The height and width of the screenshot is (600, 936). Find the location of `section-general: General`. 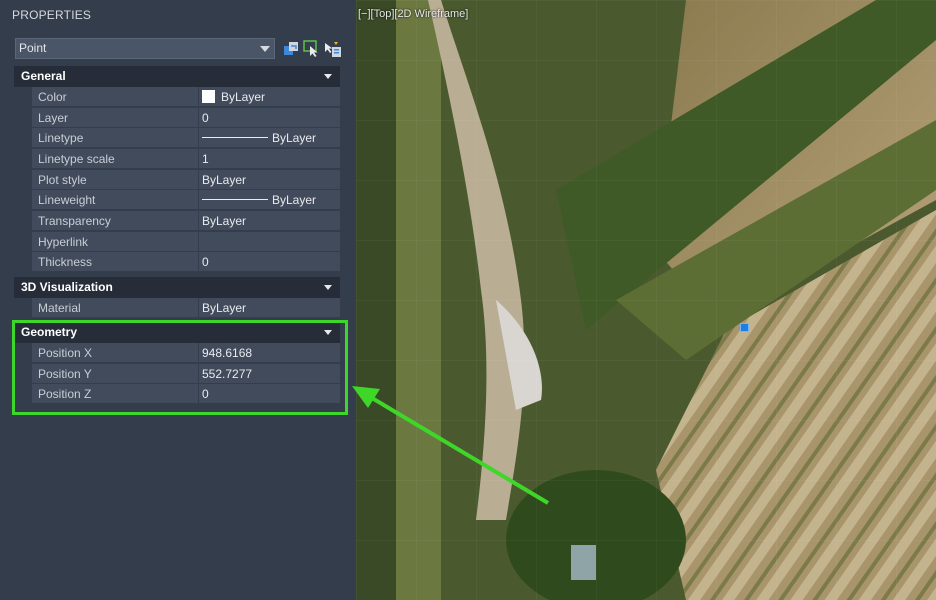

section-general: General is located at coordinates (177, 76).